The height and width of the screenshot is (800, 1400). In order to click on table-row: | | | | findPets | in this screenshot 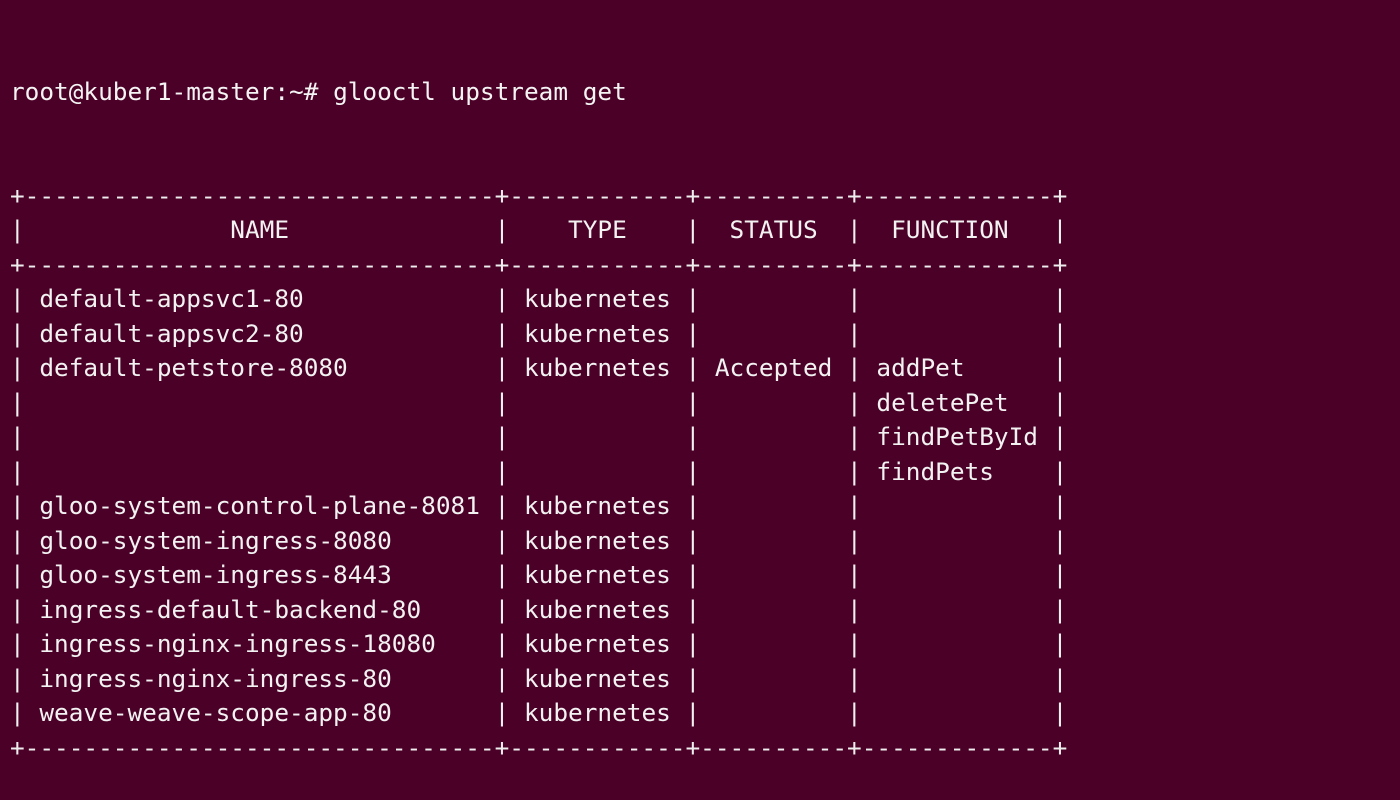, I will do `click(539, 471)`.